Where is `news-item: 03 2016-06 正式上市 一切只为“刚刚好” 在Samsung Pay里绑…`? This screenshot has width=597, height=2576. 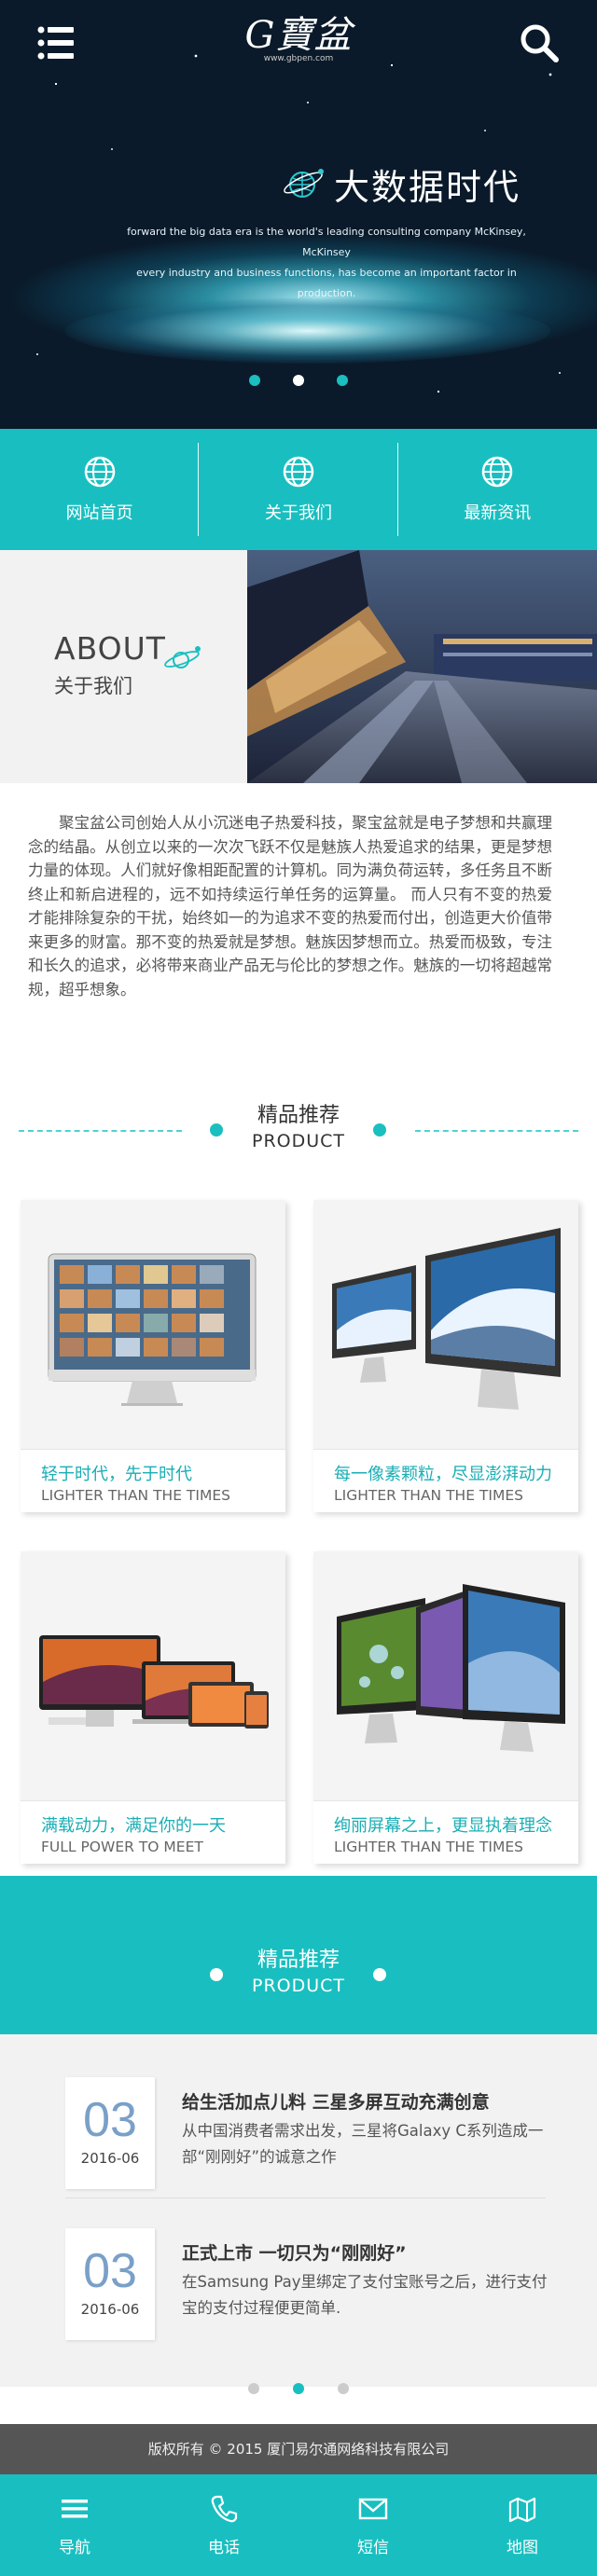 news-item: 03 2016-06 正式上市 一切只为“刚刚好” 在Samsung Pay里绑… is located at coordinates (306, 2298).